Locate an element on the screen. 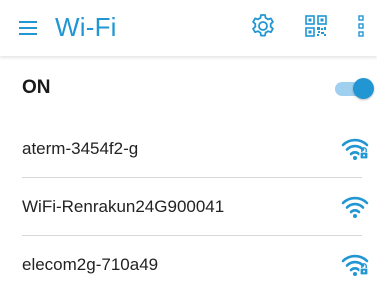  qr-code-icon is located at coordinates (316, 26).